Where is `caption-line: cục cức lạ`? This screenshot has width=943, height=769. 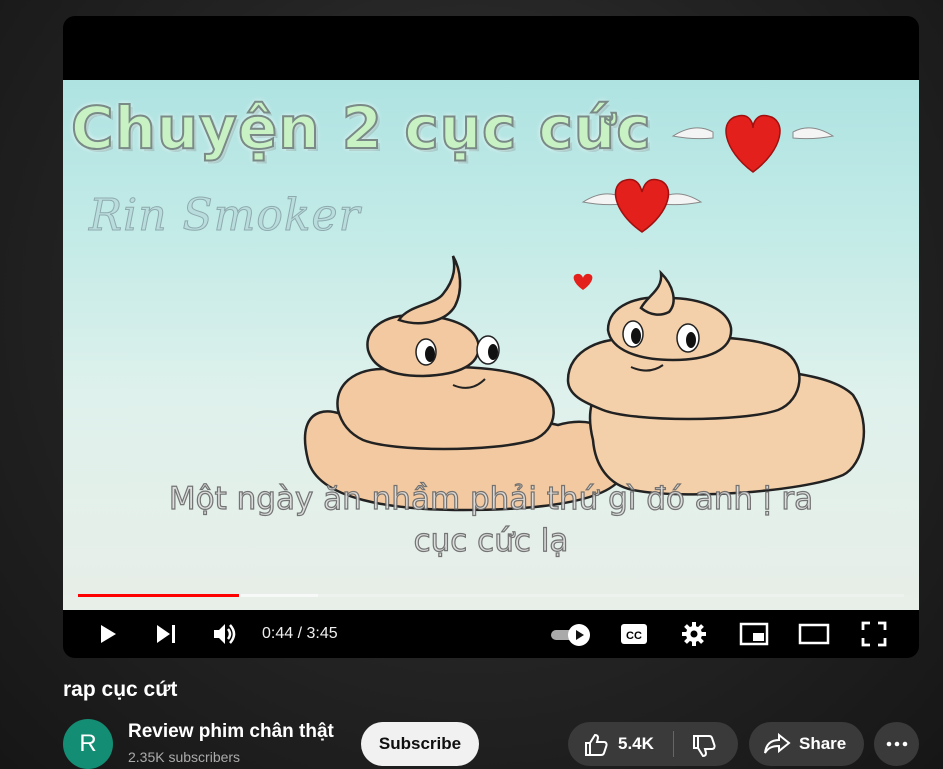
caption-line: cục cức lạ is located at coordinates (491, 540).